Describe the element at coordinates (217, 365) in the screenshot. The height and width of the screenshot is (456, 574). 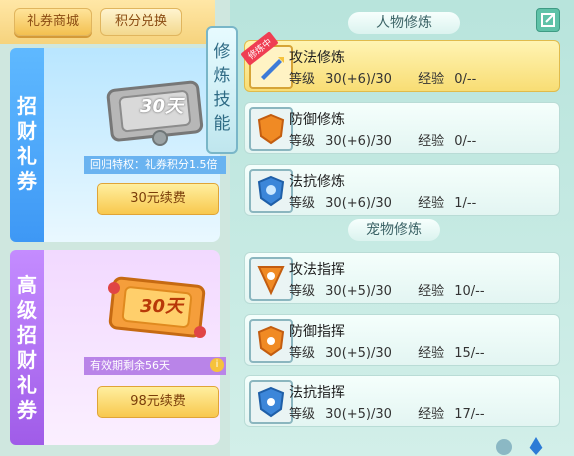
I see `info-icon: i` at that location.